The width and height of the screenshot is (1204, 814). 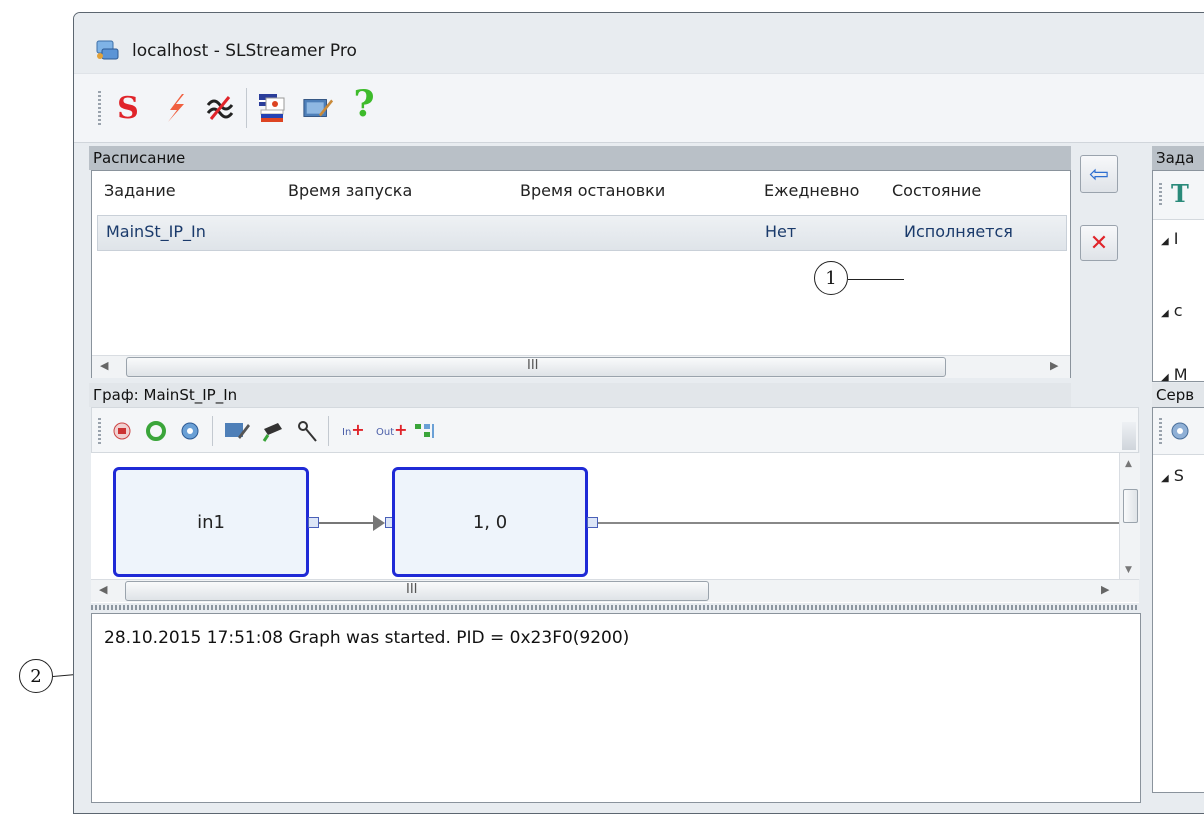 I want to click on callout-2: 2, so click(x=36, y=676).